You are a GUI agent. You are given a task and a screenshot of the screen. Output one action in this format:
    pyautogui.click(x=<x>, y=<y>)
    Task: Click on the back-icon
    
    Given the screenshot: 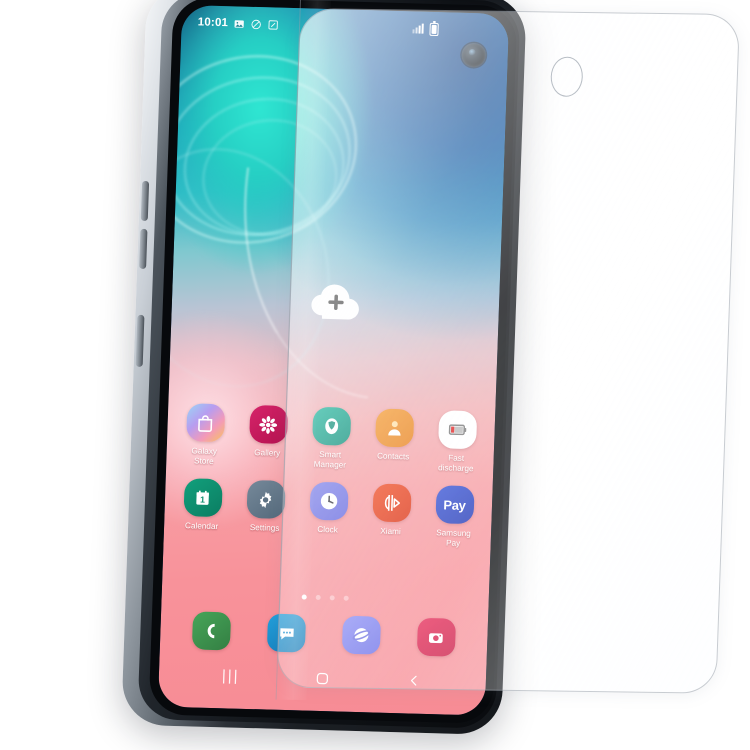 What is the action you would take?
    pyautogui.click(x=414, y=680)
    